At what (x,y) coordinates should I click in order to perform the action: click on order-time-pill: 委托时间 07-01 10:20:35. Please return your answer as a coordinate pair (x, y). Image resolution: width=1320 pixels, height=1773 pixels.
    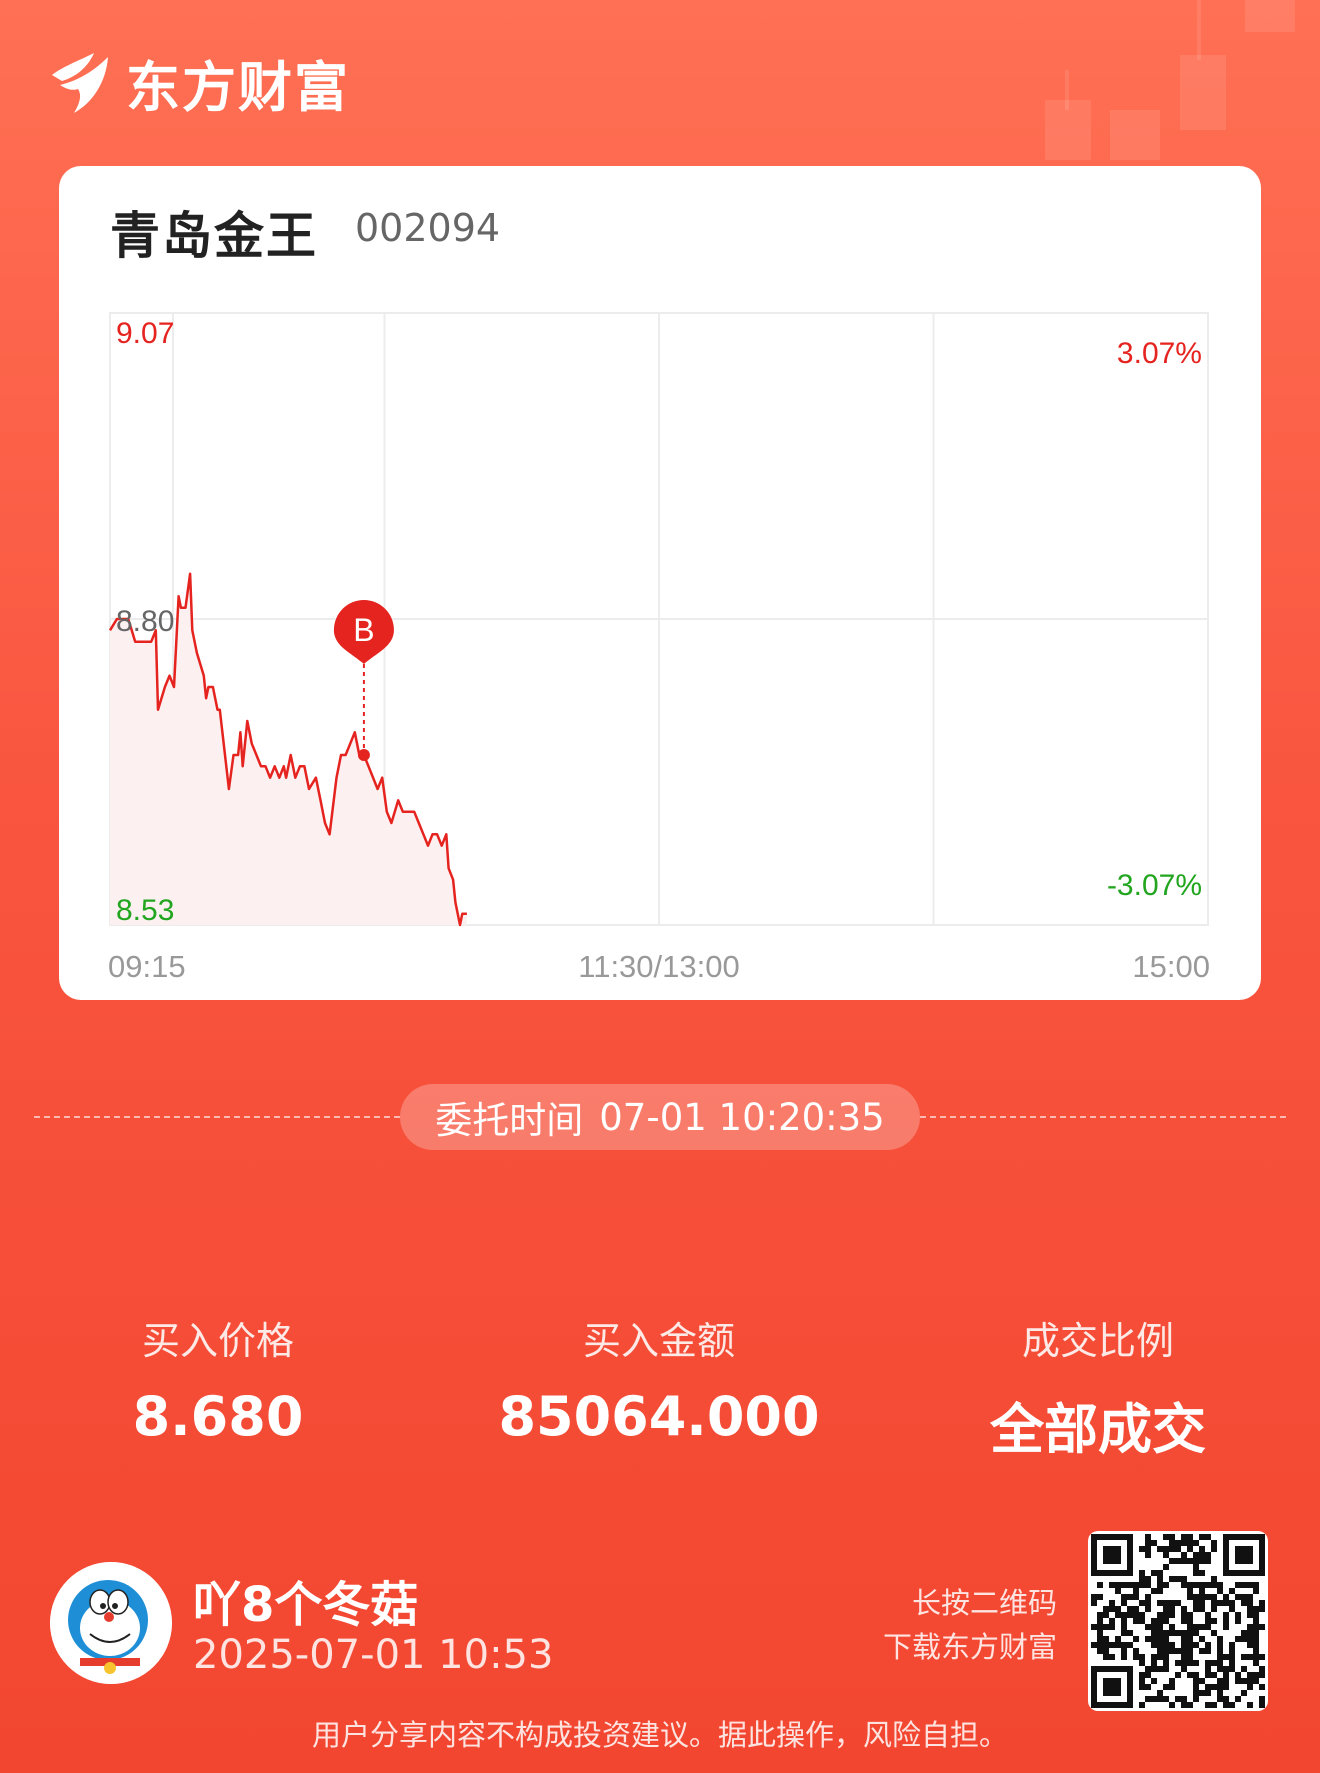
    Looking at the image, I should click on (660, 1117).